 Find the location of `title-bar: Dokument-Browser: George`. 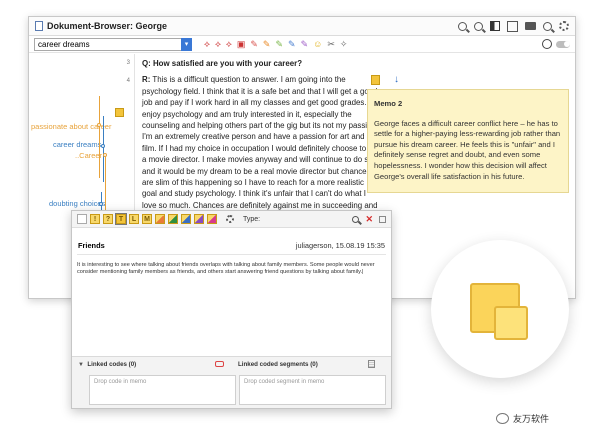

title-bar: Dokument-Browser: George is located at coordinates (302, 26).